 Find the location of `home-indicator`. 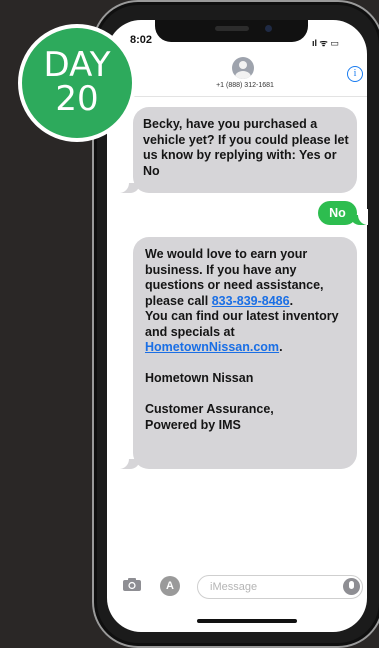

home-indicator is located at coordinates (247, 621).